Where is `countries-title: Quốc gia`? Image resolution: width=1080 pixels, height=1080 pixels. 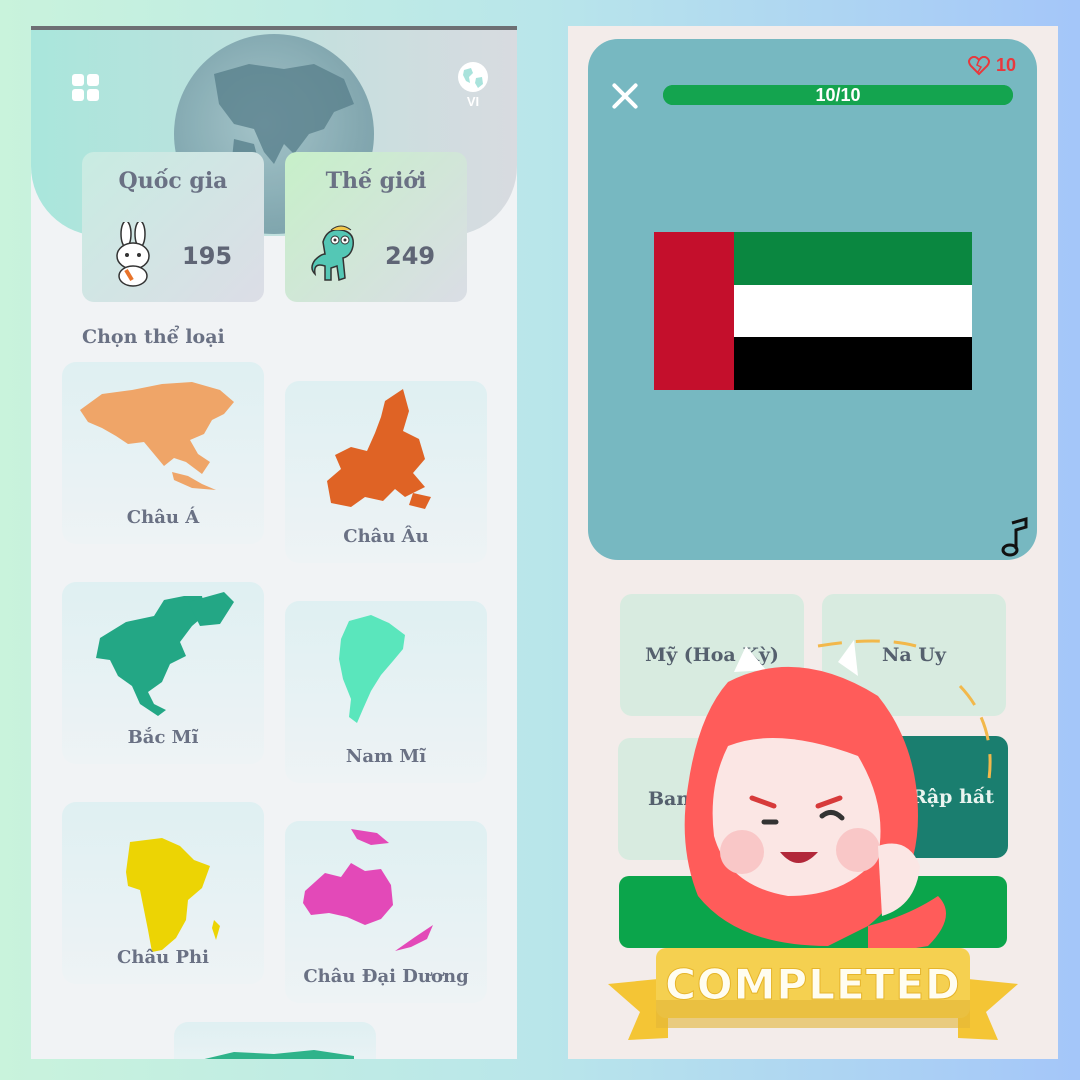 countries-title: Quốc gia is located at coordinates (173, 181).